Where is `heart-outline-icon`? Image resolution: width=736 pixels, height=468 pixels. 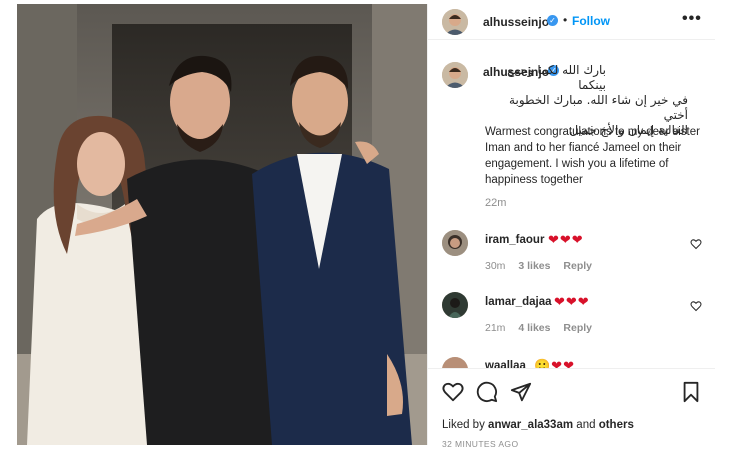 heart-outline-icon is located at coordinates (453, 392).